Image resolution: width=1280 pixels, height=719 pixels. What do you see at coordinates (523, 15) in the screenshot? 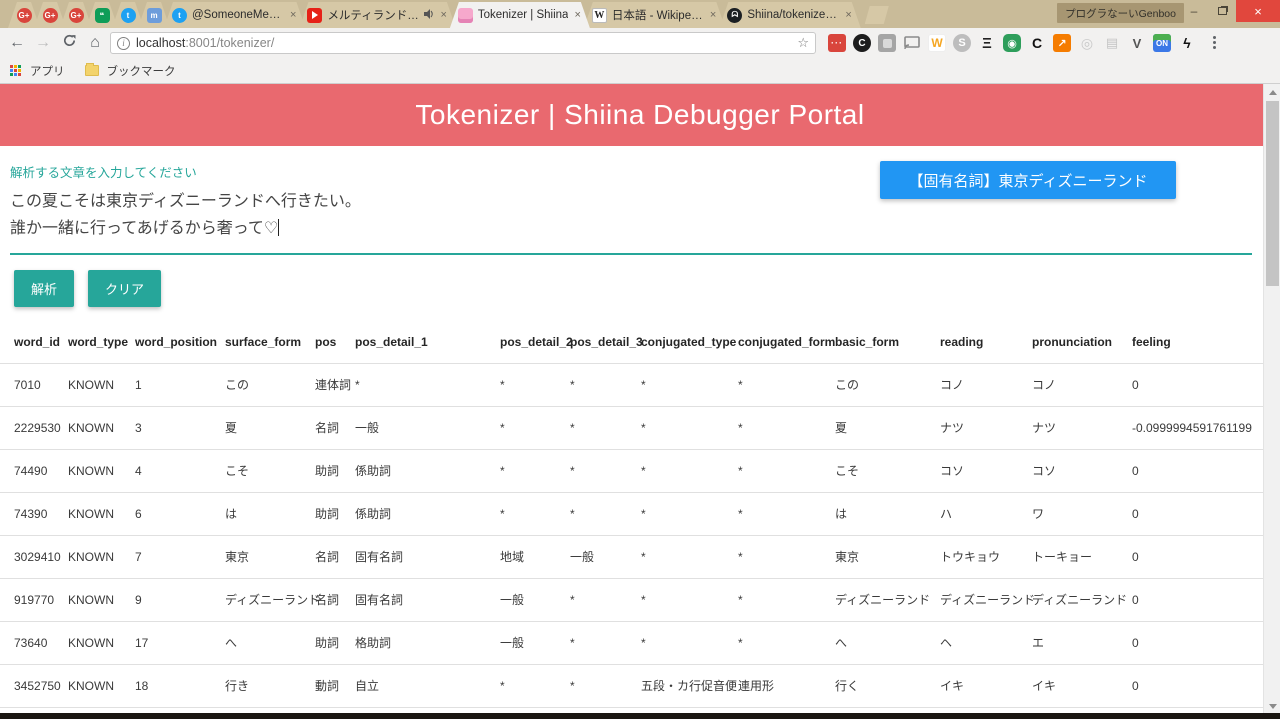
I see `tab-title: Tokenizer | Shiina` at bounding box center [523, 15].